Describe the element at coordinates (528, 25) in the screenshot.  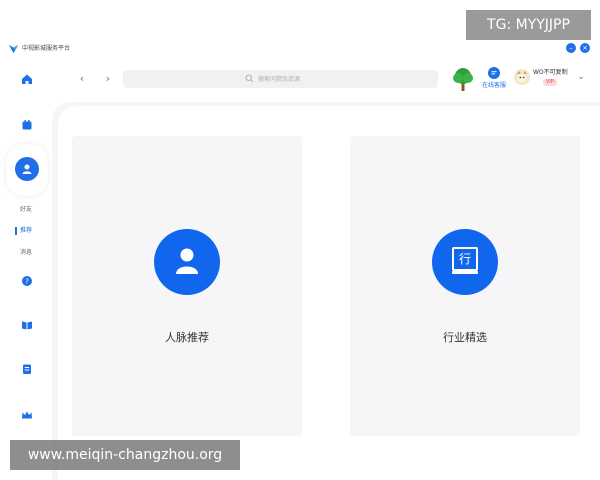
I see `watermark-top: TG: MYYJJPP` at that location.